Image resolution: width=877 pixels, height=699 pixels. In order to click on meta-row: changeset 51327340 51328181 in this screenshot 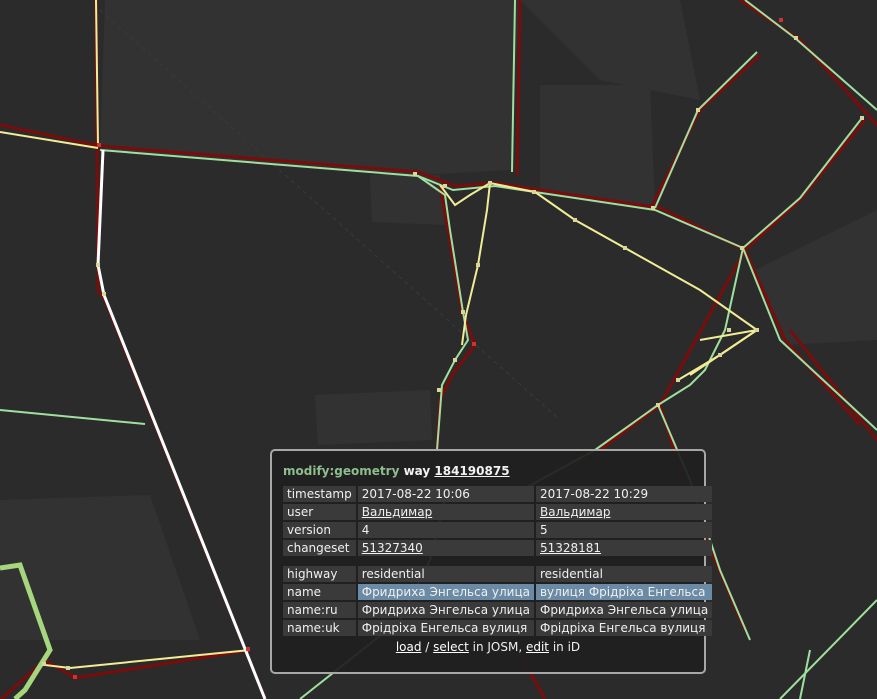, I will do `click(498, 548)`.